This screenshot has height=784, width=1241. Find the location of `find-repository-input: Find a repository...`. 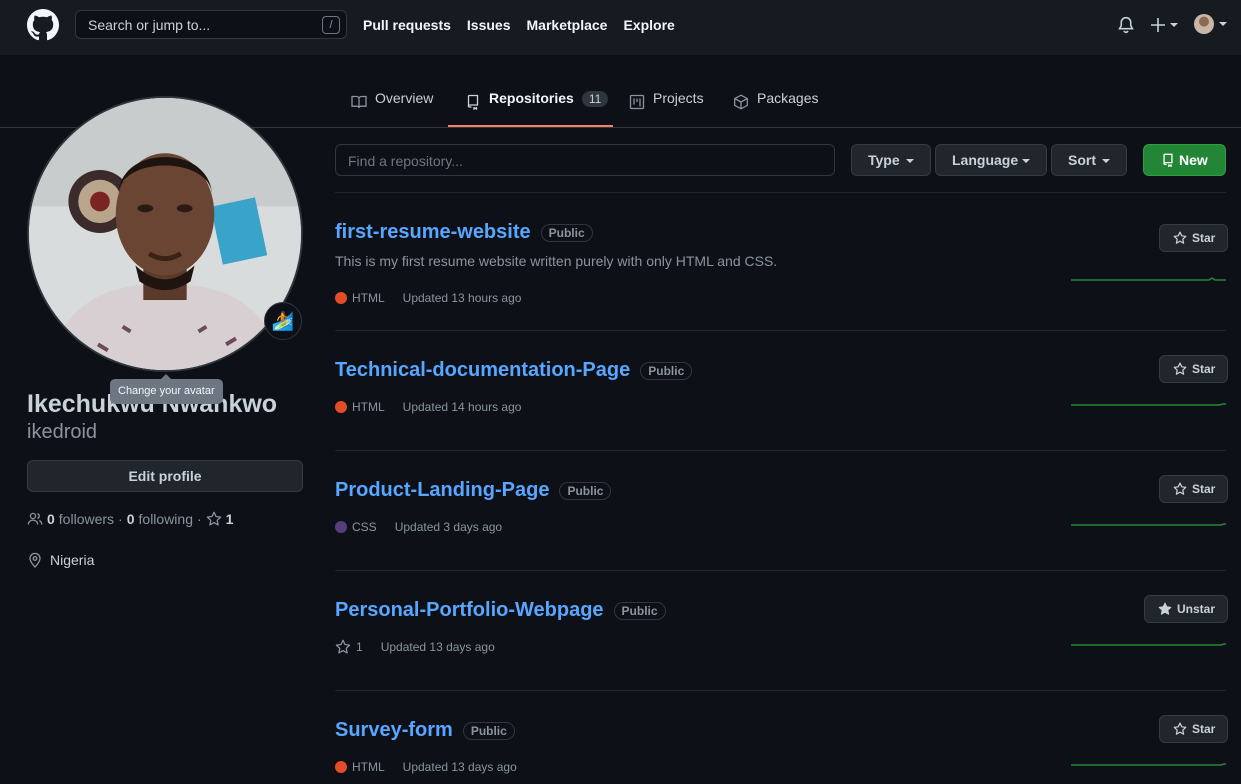

find-repository-input: Find a repository... is located at coordinates (585, 160).